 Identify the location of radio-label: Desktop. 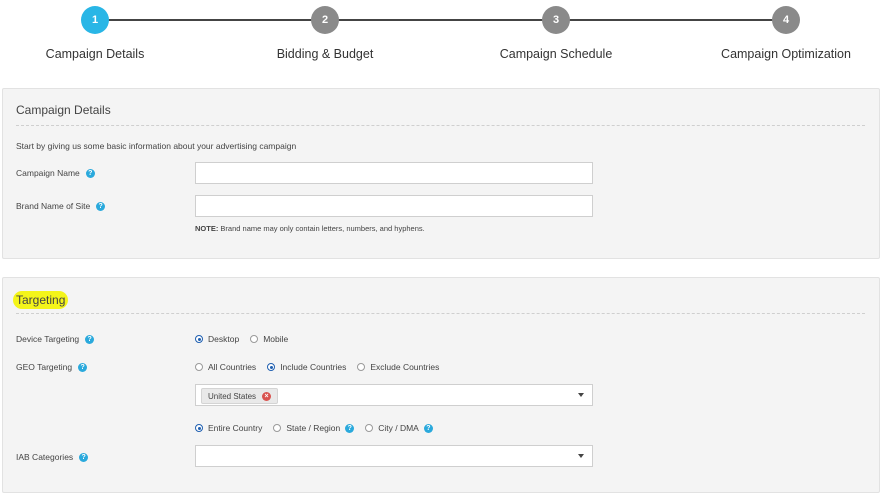
(224, 339).